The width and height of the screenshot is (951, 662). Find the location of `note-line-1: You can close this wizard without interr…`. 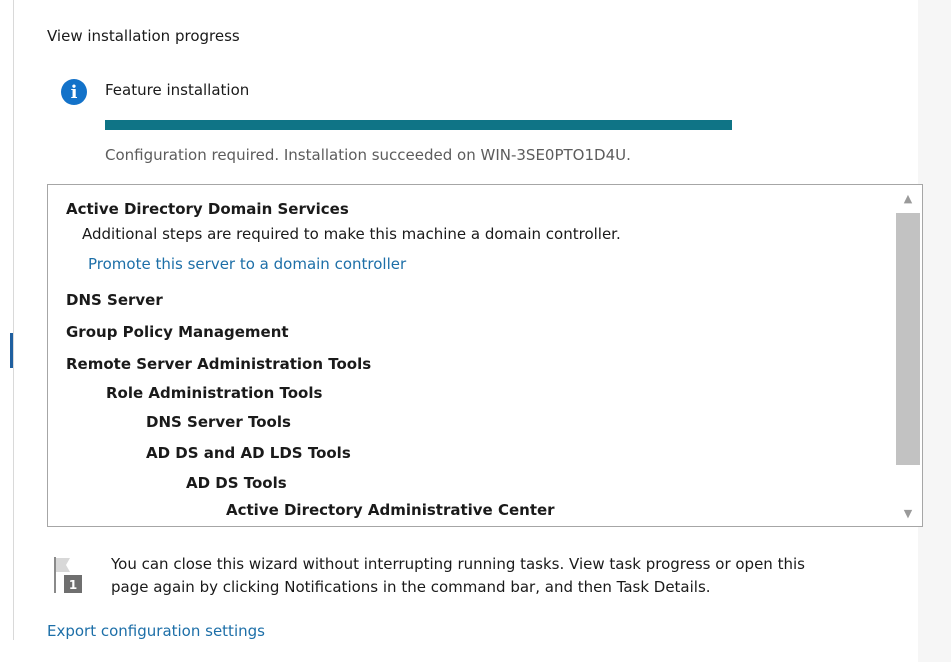

note-line-1: You can close this wizard without interr… is located at coordinates (458, 564).